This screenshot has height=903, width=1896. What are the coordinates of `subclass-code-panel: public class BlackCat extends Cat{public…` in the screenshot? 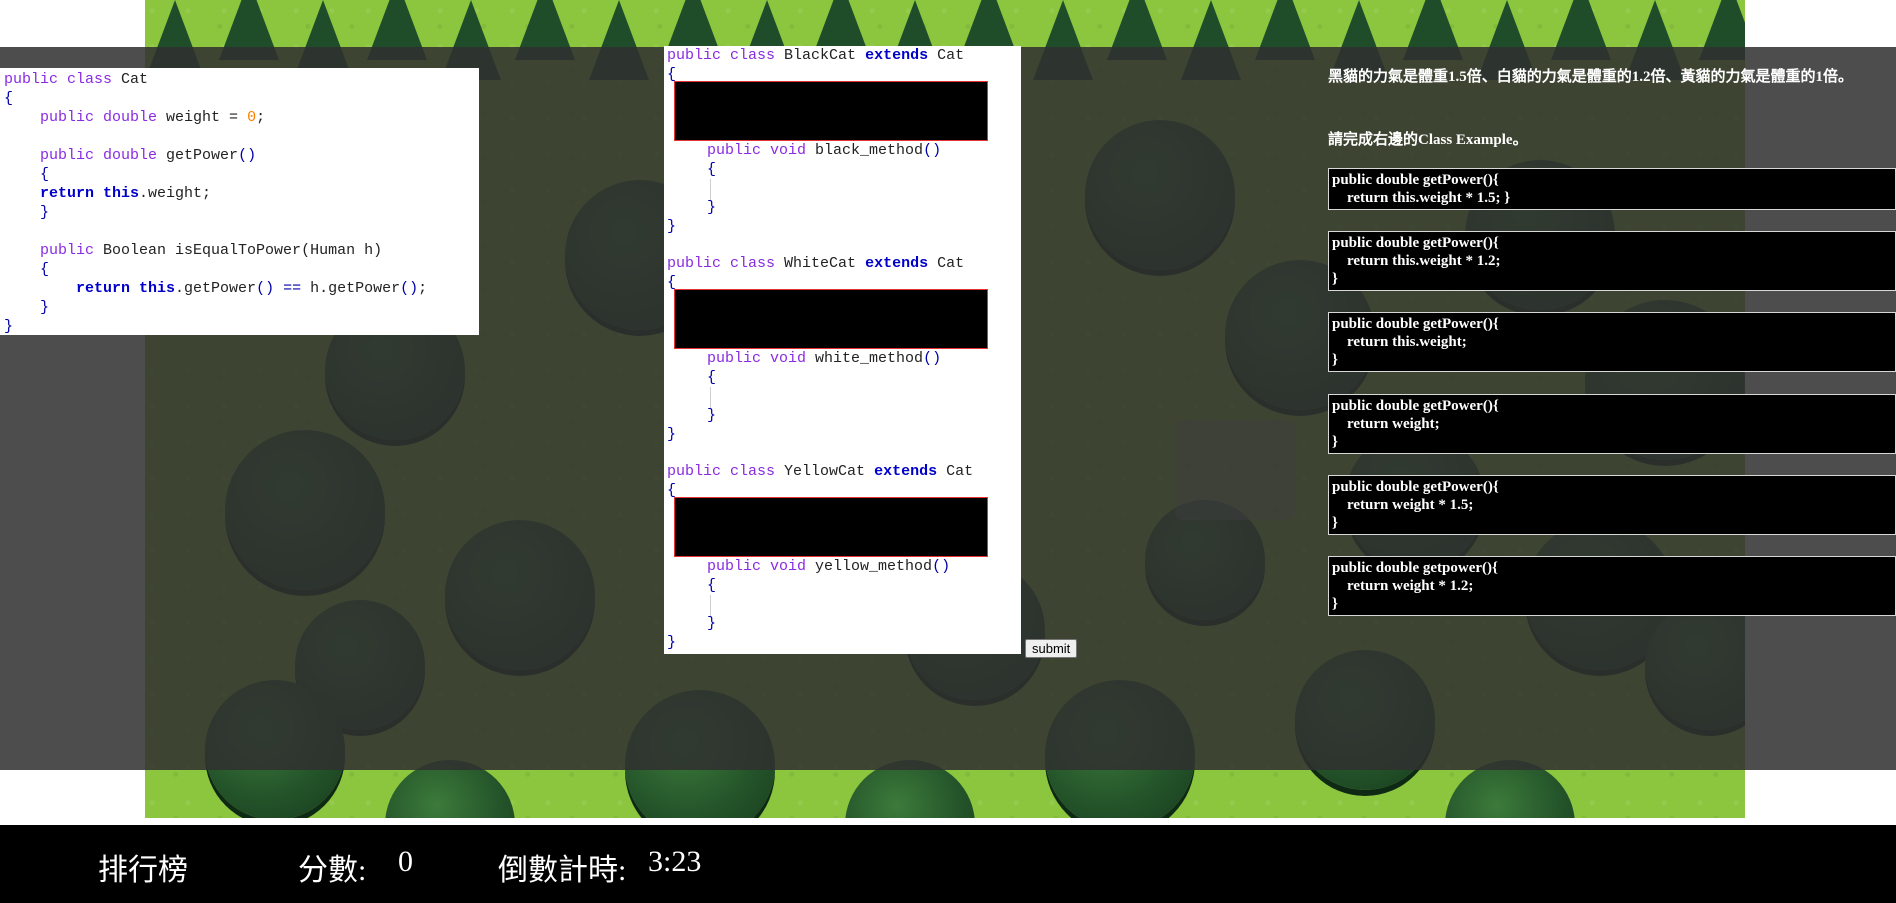 It's located at (842, 350).